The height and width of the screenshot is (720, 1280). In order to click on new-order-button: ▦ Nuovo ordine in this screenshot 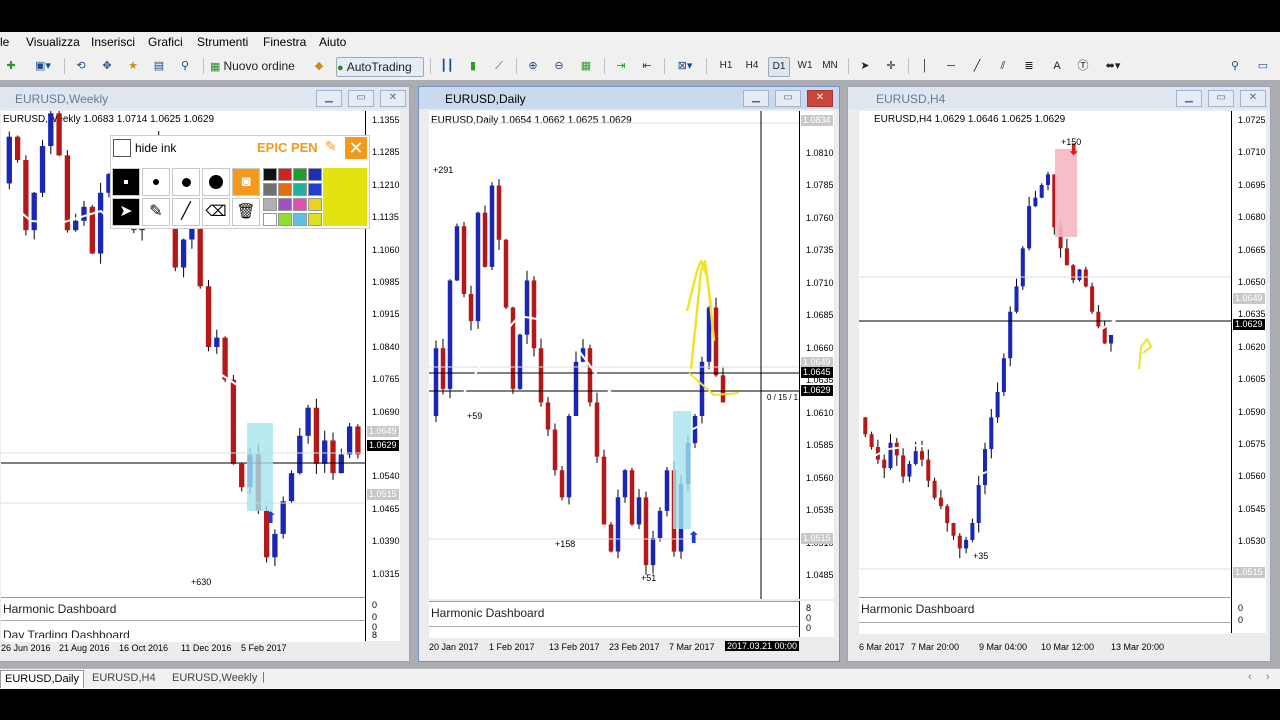, I will do `click(256, 66)`.